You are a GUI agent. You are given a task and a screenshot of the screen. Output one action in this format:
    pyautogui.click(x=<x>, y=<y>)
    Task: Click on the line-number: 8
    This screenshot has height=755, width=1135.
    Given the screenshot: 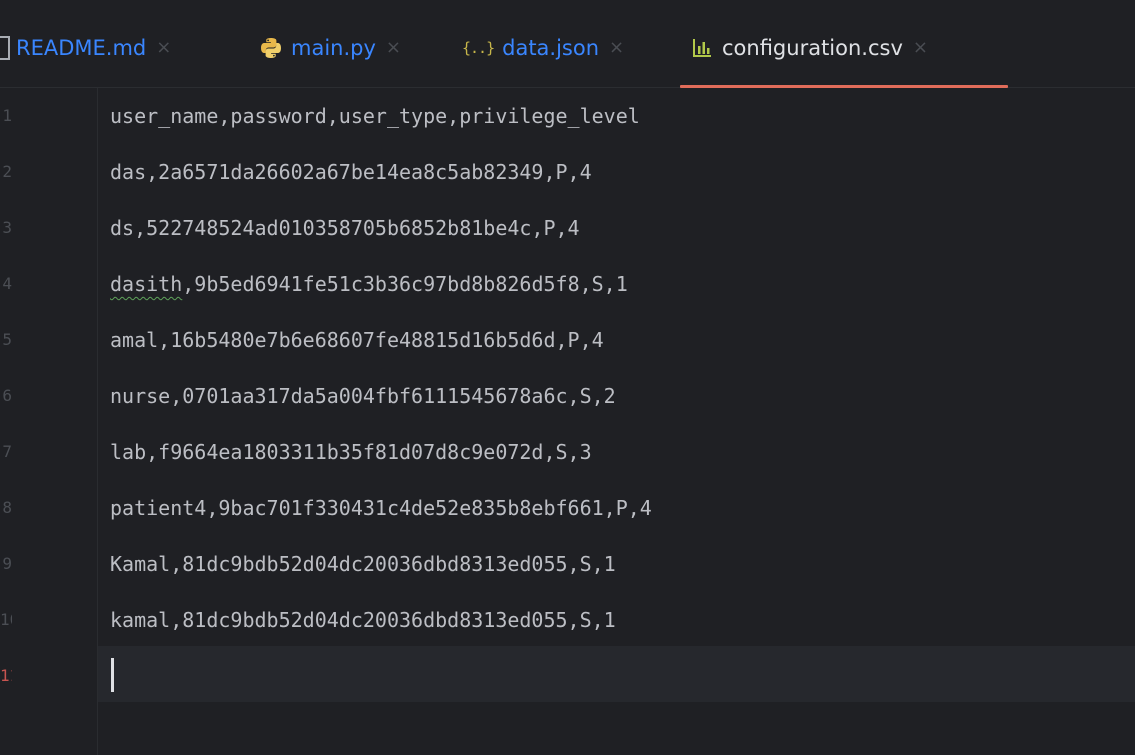 What is the action you would take?
    pyautogui.click(x=7, y=507)
    